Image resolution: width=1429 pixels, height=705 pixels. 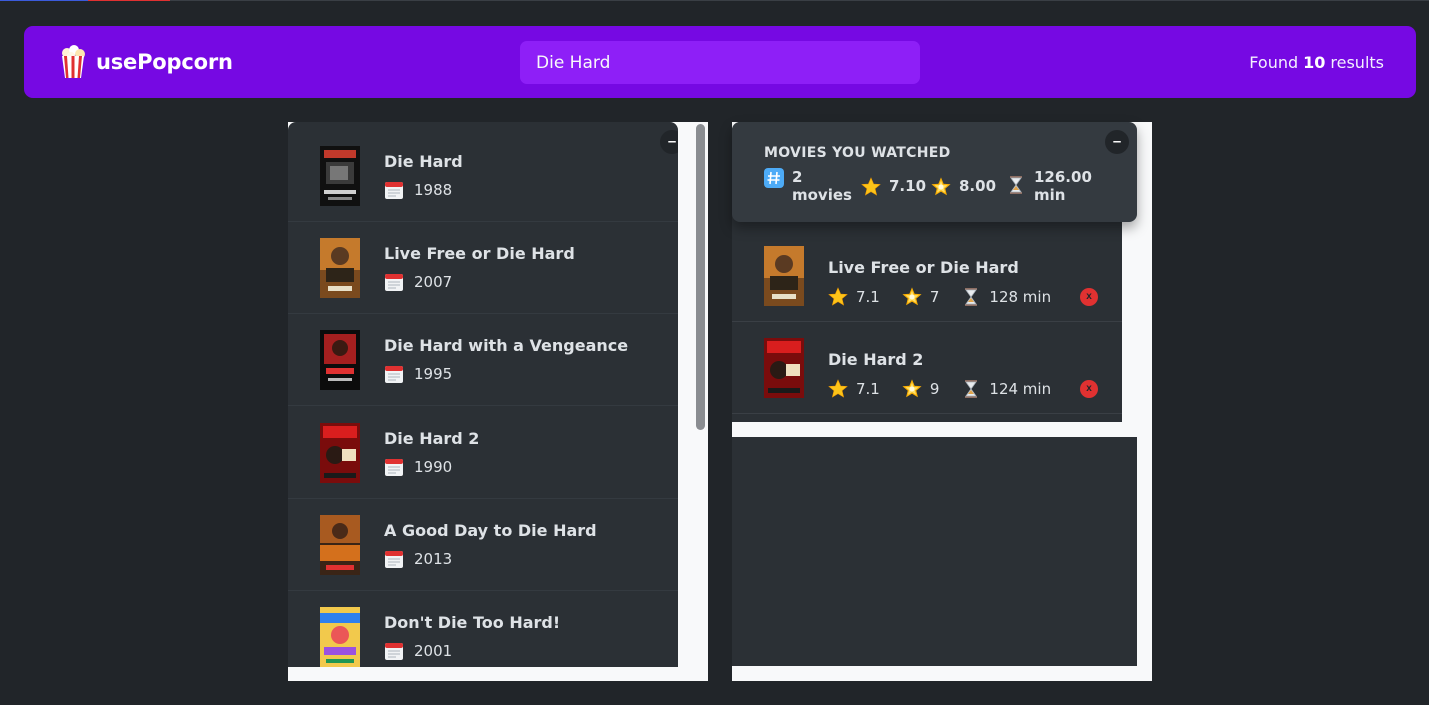 I want to click on watched-stats: 7.1 7 128 min, so click(x=950, y=297).